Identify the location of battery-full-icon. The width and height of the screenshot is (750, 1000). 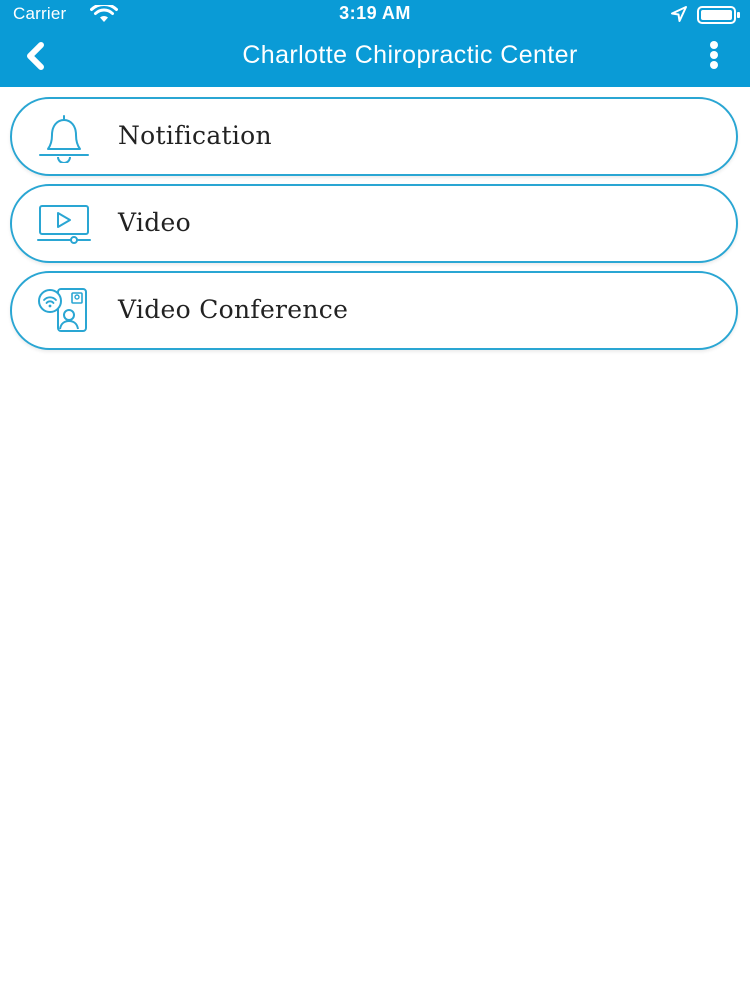
(718, 15).